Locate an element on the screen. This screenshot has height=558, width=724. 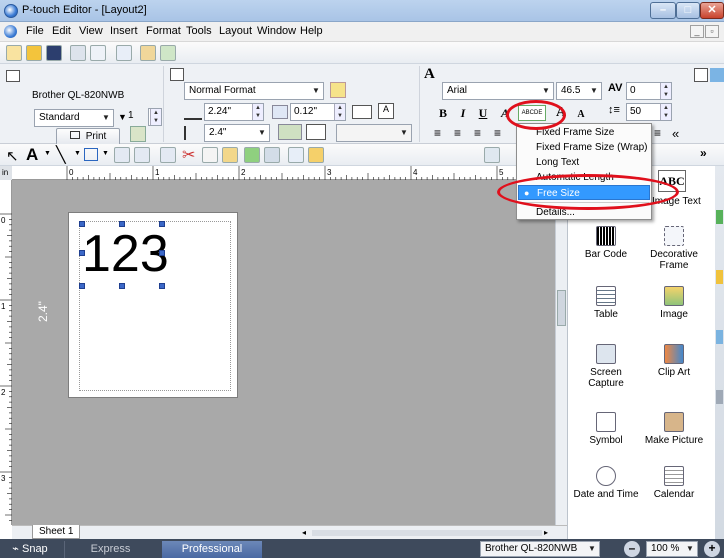
database-tool-icon is located at coordinates (316, 155).